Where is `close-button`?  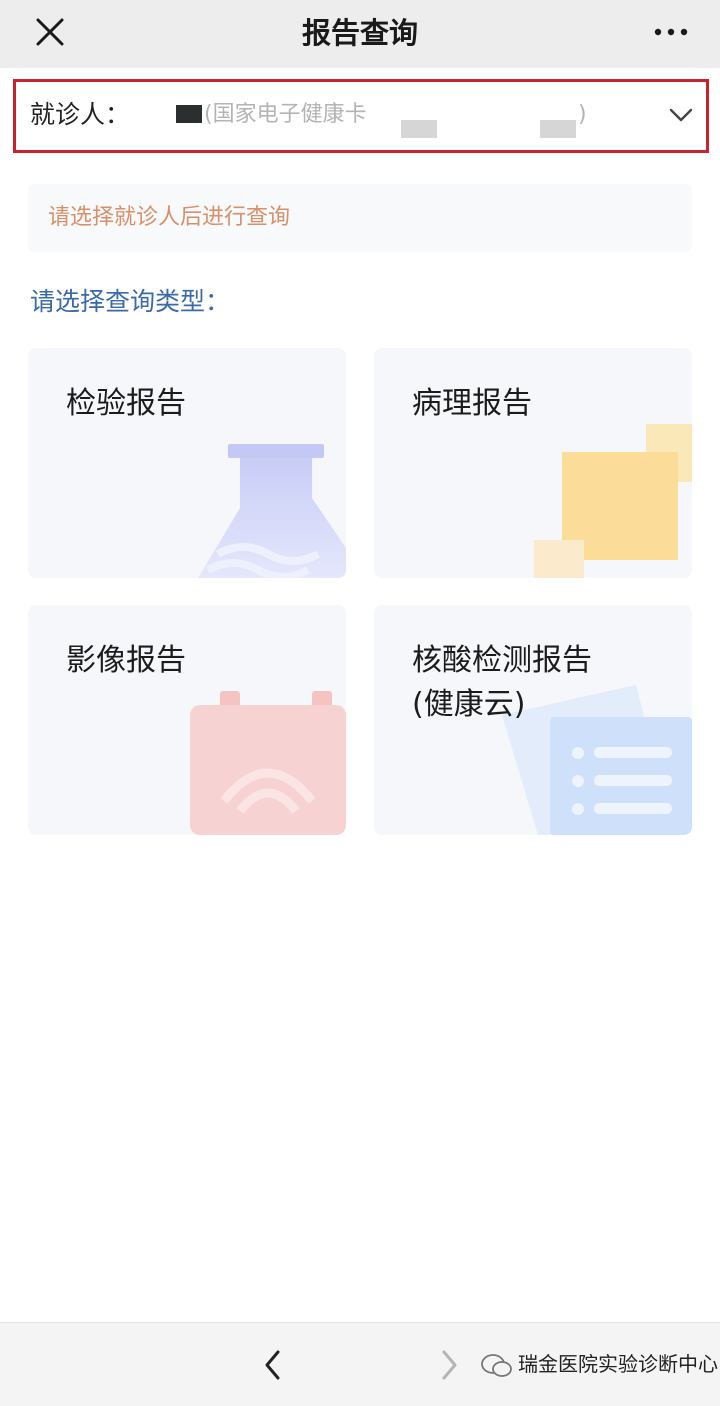
close-button is located at coordinates (50, 34).